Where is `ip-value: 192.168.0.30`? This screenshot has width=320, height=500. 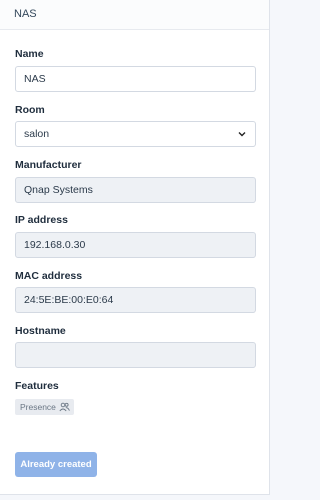
ip-value: 192.168.0.30 is located at coordinates (55, 245).